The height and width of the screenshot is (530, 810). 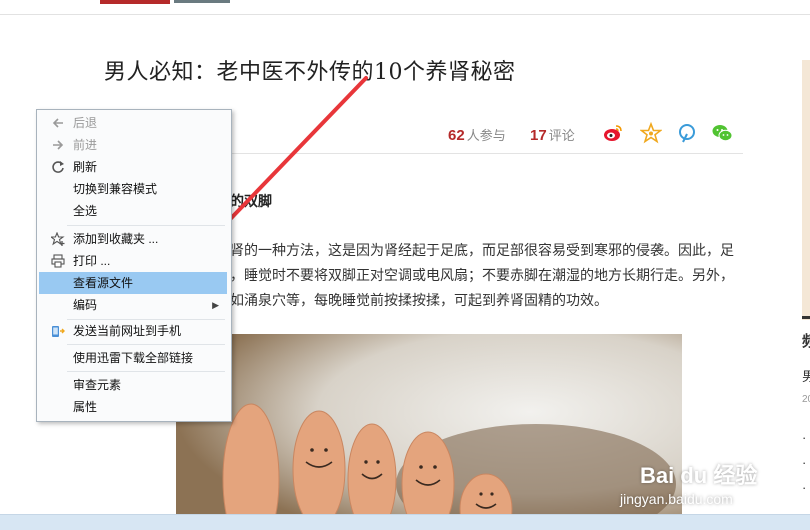 I want to click on phone-send-icon, so click(x=58, y=331).